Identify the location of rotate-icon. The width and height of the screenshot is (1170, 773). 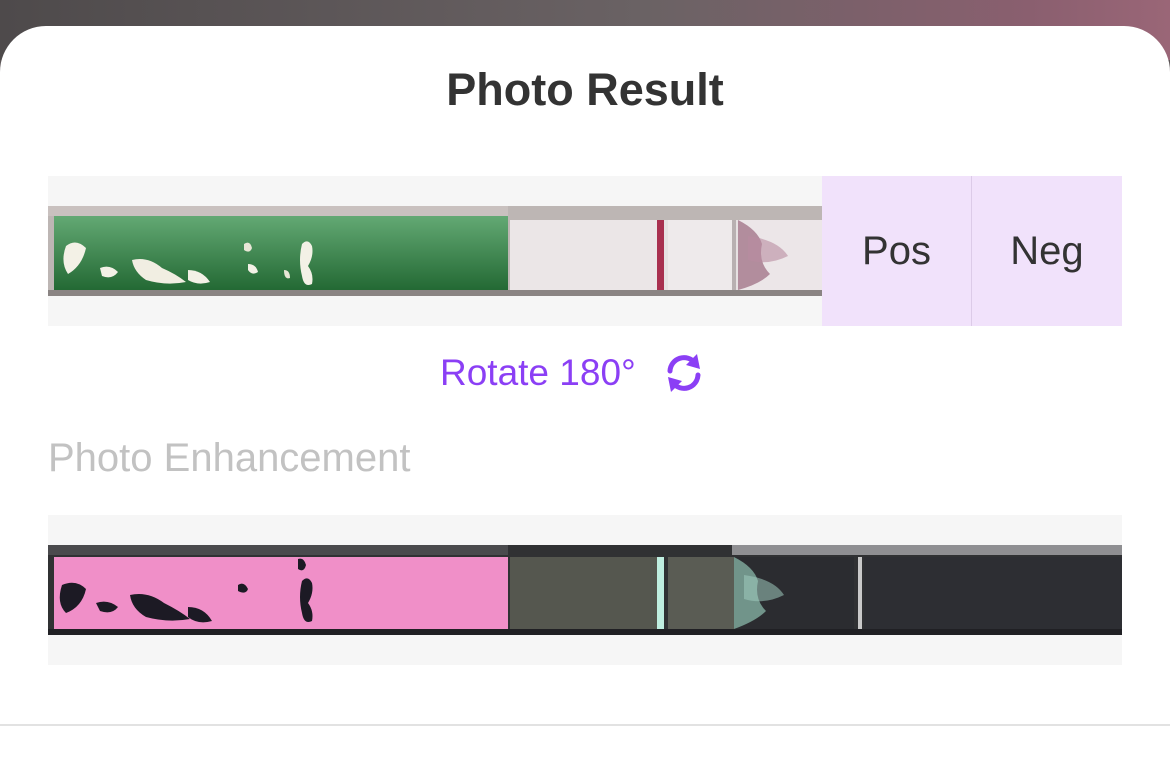
(684, 373).